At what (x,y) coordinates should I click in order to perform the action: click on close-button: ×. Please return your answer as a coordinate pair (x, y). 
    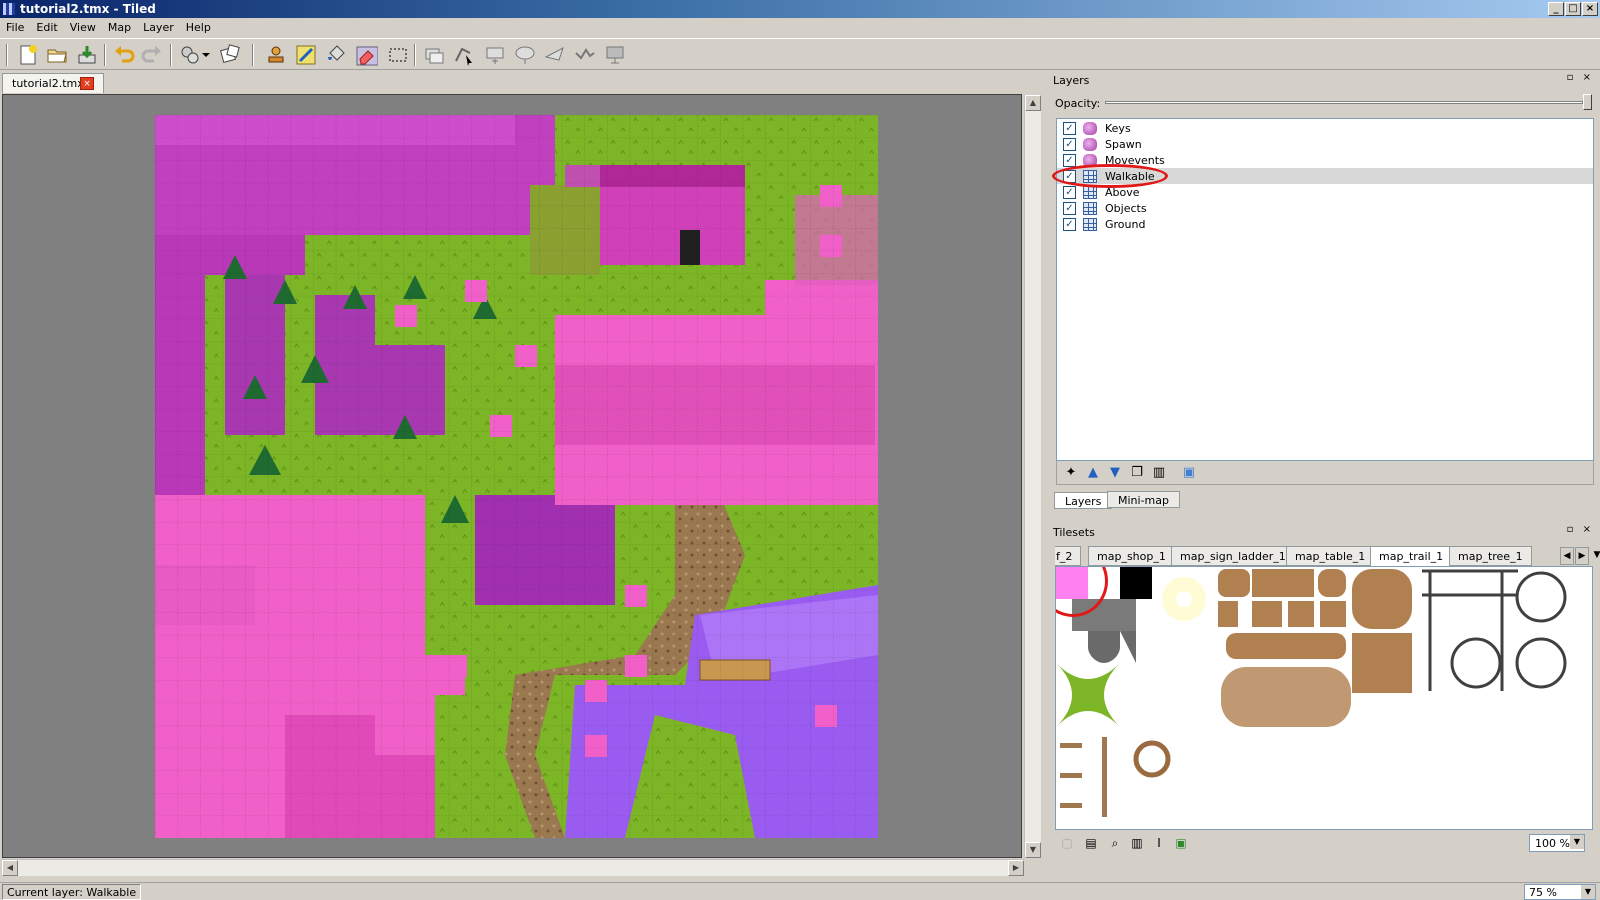
    Looking at the image, I should click on (1590, 9).